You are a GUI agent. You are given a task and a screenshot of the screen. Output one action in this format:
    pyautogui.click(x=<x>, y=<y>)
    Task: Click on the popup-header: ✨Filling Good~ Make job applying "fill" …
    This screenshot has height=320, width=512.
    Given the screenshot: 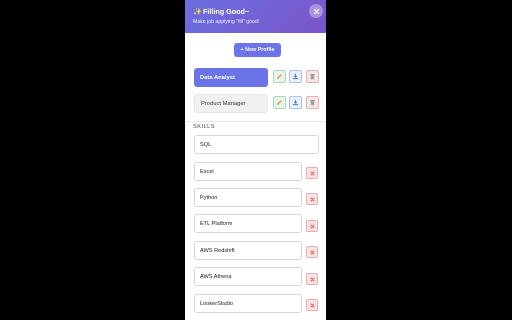 What is the action you would take?
    pyautogui.click(x=255, y=16)
    